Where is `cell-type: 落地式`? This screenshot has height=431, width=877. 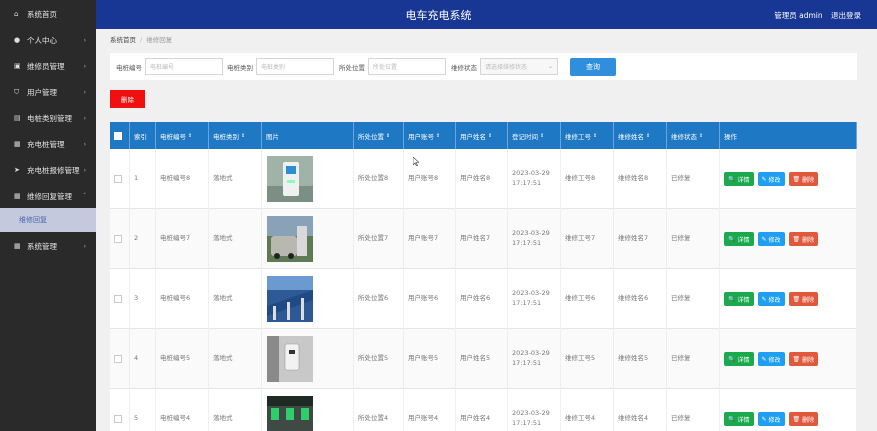
cell-type: 落地式 is located at coordinates (235, 359).